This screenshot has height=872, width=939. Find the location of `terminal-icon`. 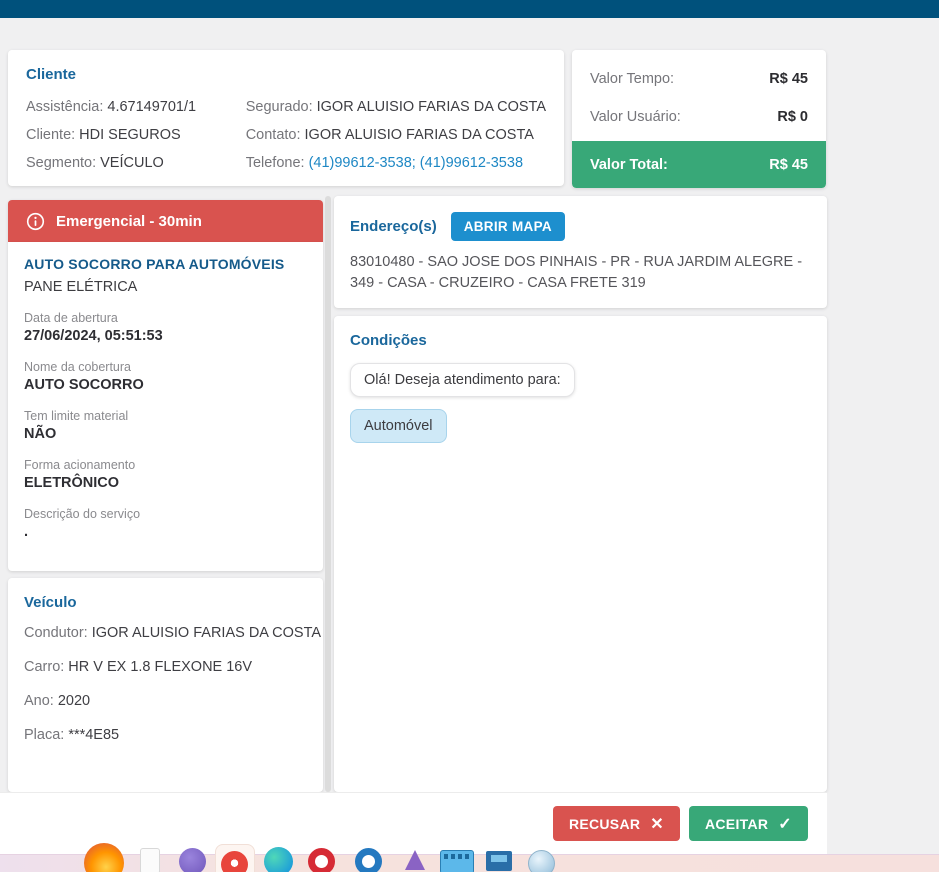

terminal-icon is located at coordinates (499, 861).